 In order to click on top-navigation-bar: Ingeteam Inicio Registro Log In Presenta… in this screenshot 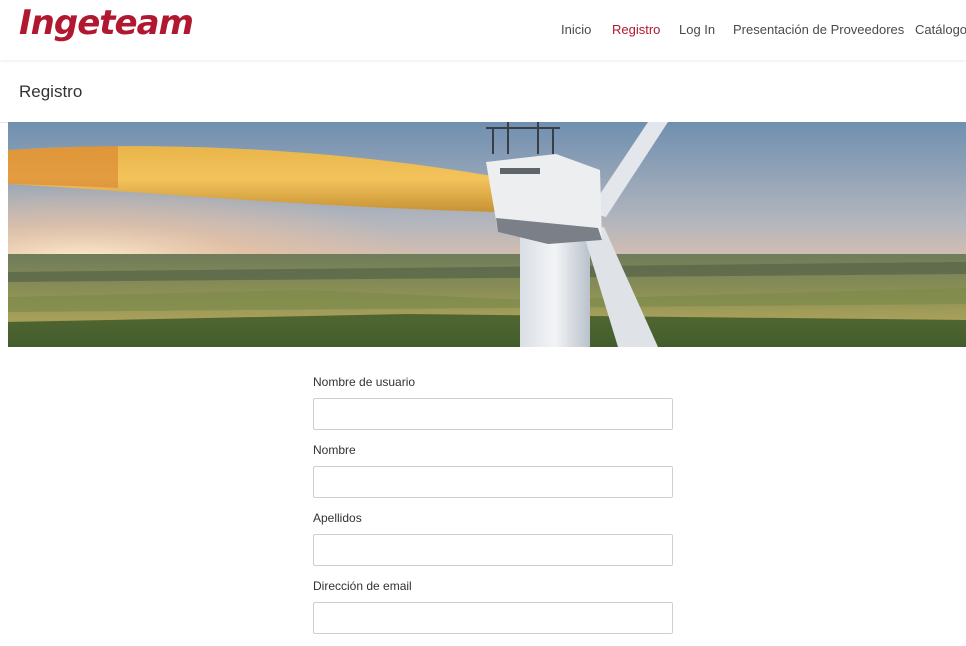, I will do `click(483, 30)`.